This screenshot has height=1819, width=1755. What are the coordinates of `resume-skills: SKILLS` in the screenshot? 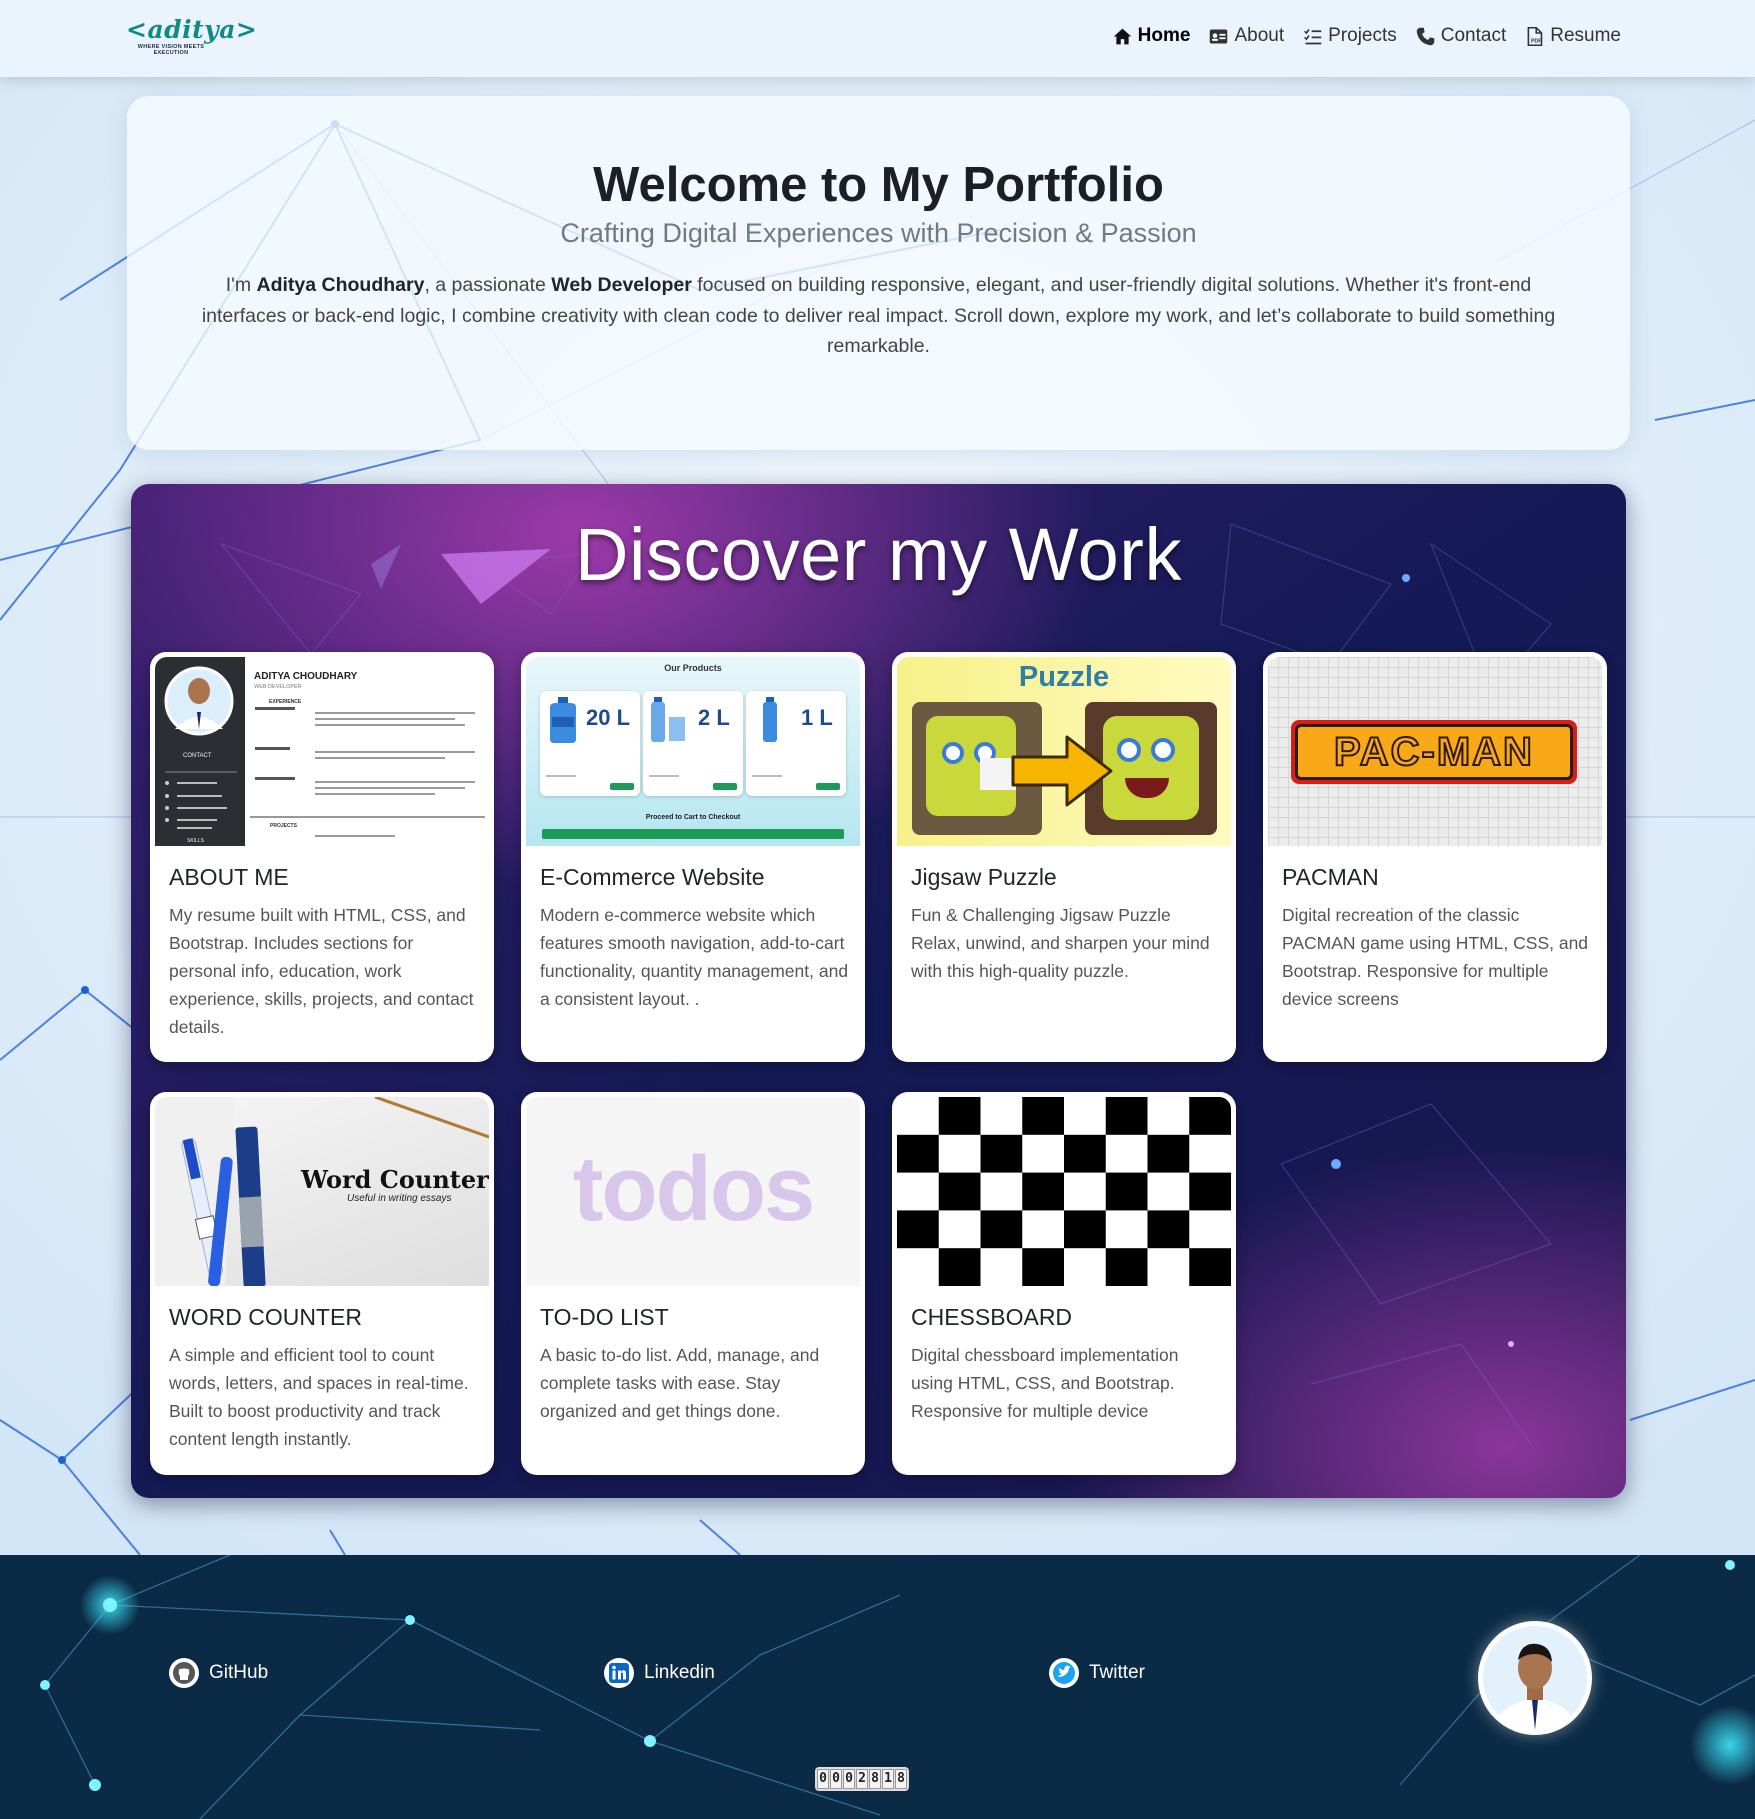 It's located at (195, 841).